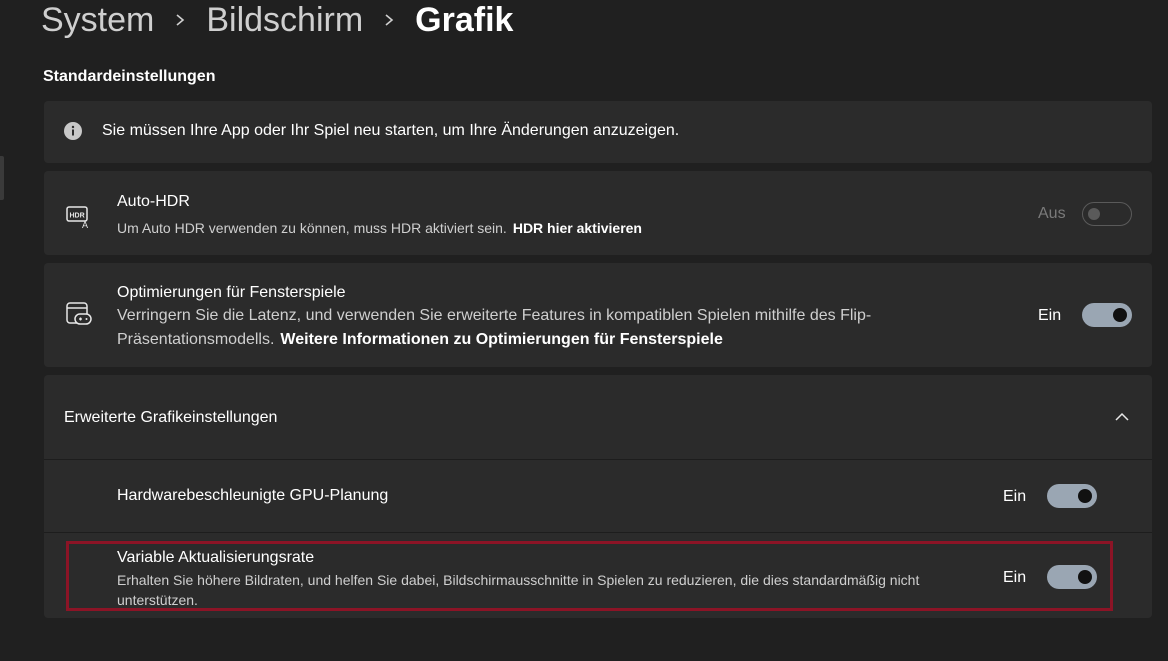 The height and width of the screenshot is (661, 1168). Describe the element at coordinates (79, 313) in the screenshot. I see `game-window-icon` at that location.